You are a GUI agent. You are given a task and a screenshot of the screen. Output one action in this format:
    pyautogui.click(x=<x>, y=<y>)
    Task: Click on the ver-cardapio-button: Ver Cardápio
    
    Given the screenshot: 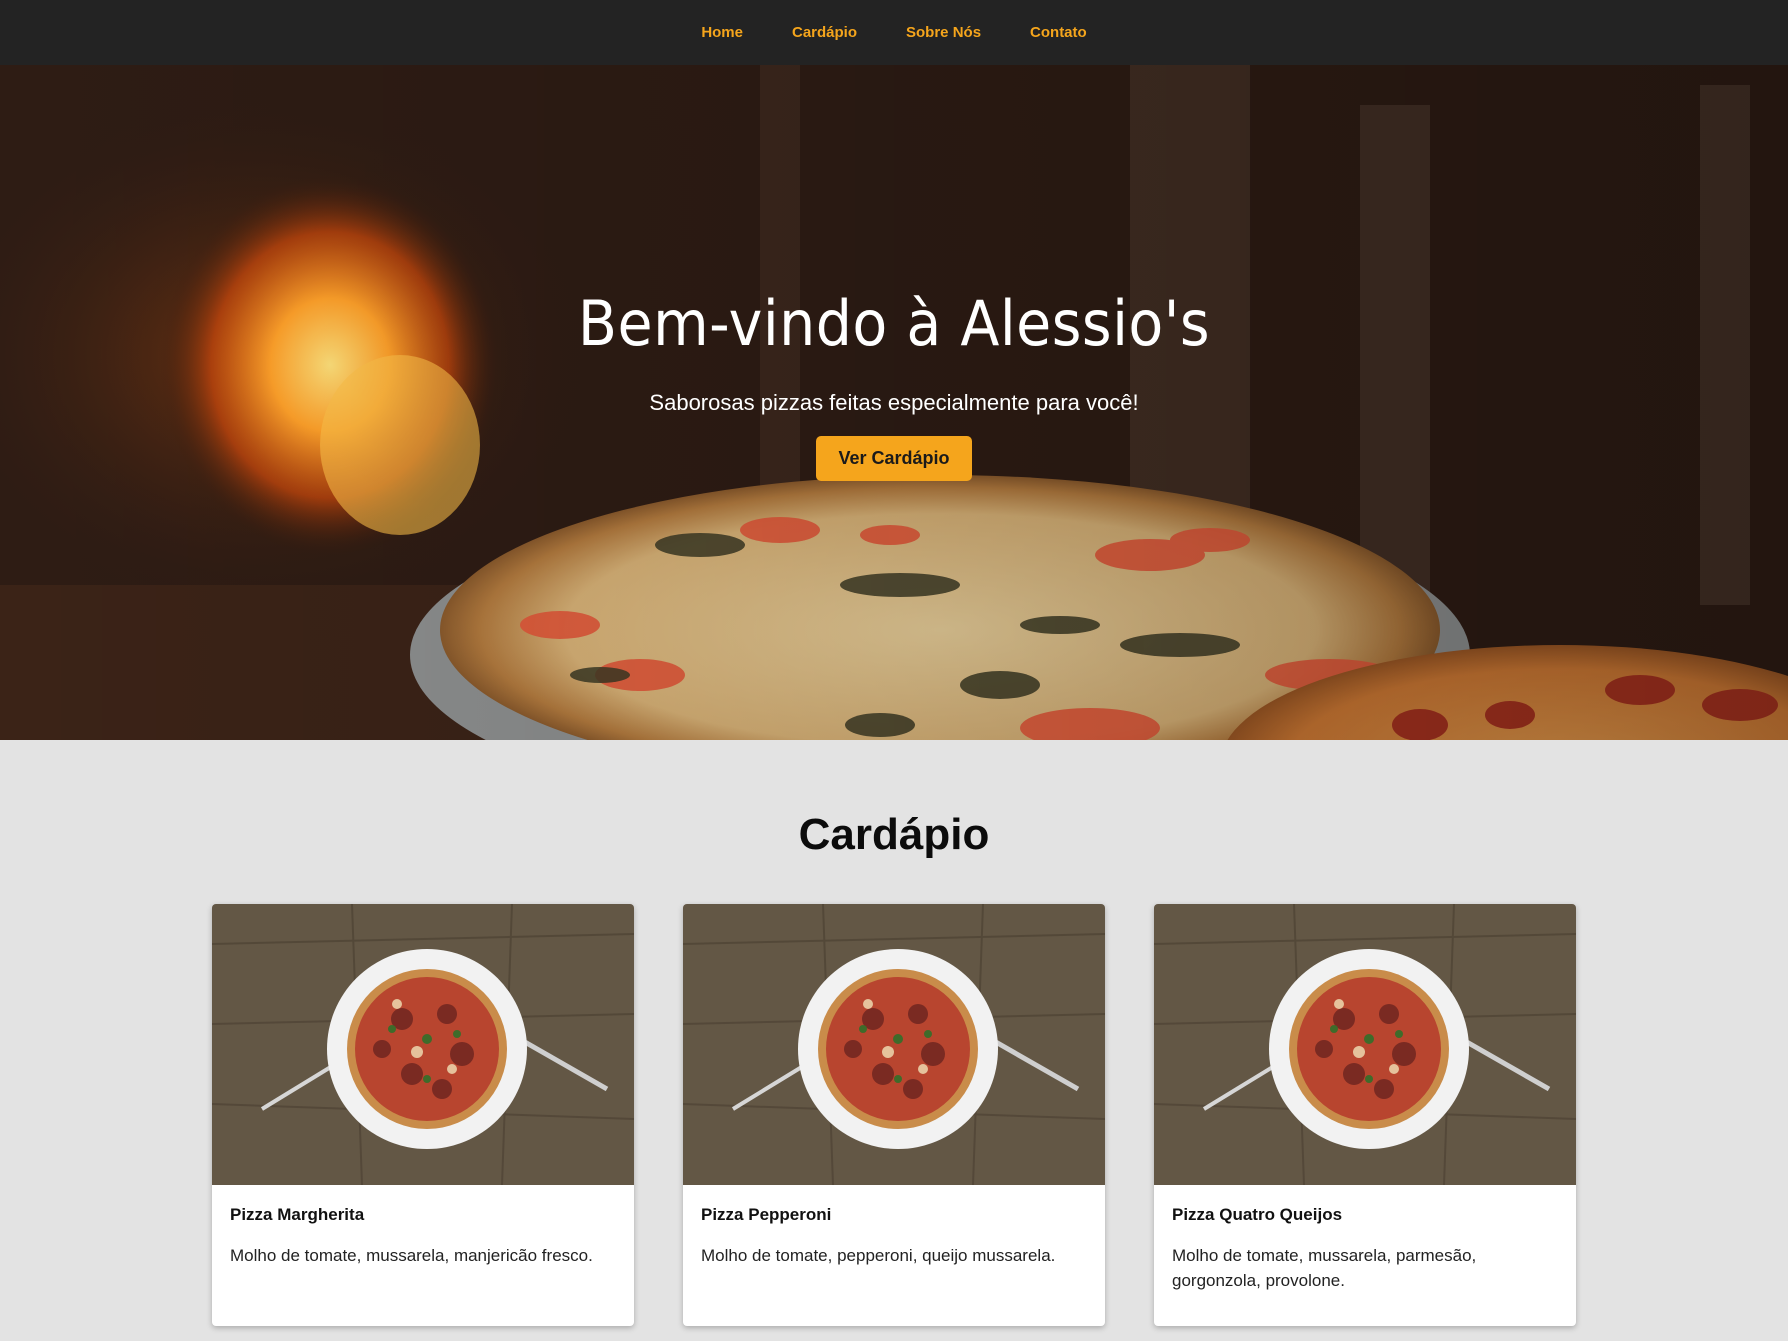 What is the action you would take?
    pyautogui.click(x=894, y=458)
    